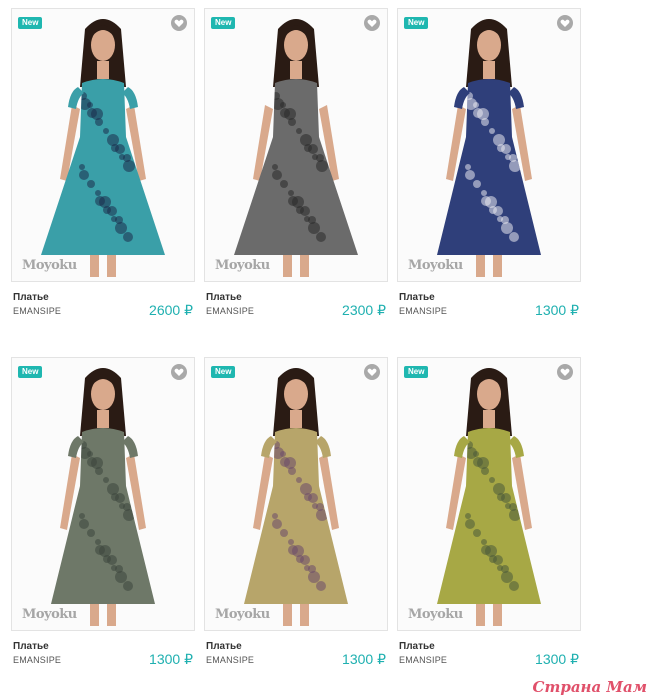  What do you see at coordinates (364, 310) in the screenshot?
I see `product-price: 2300 ₽` at bounding box center [364, 310].